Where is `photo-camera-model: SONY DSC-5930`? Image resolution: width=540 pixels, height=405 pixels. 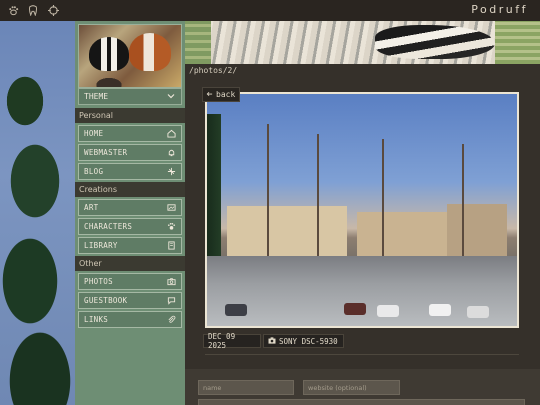 photo-camera-model: SONY DSC-5930 is located at coordinates (308, 341).